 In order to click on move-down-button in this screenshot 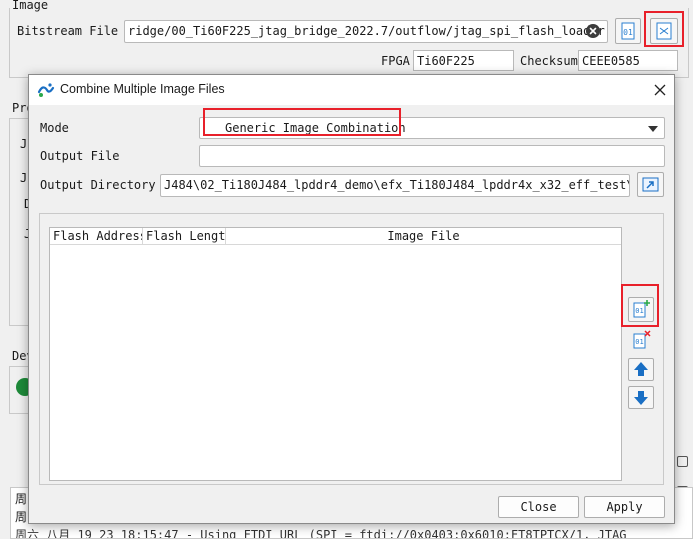, I will do `click(641, 397)`.